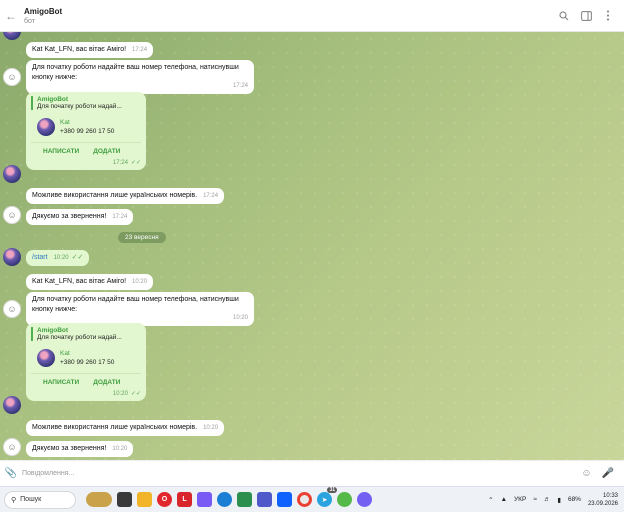 This screenshot has width=624, height=512. Describe the element at coordinates (344, 499) in the screenshot. I see `download-manager-icon` at that location.